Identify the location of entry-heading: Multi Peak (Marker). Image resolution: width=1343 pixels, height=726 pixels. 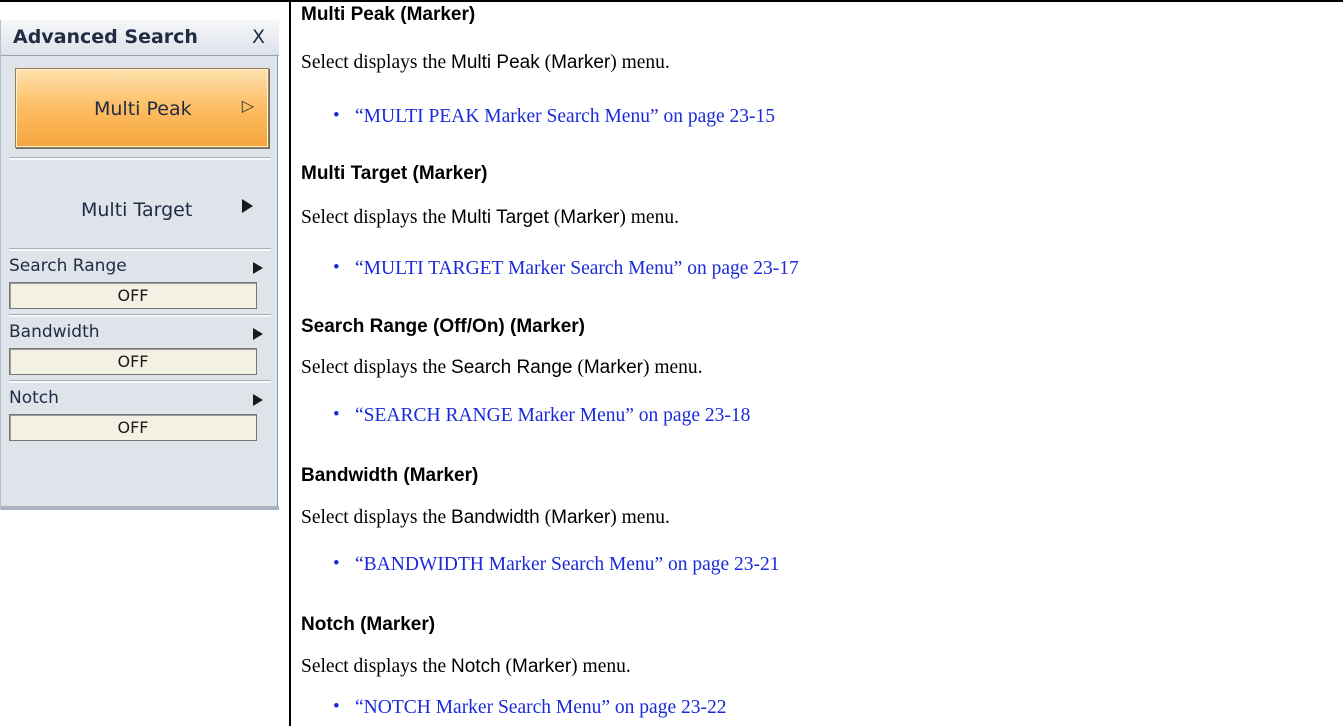
(388, 14).